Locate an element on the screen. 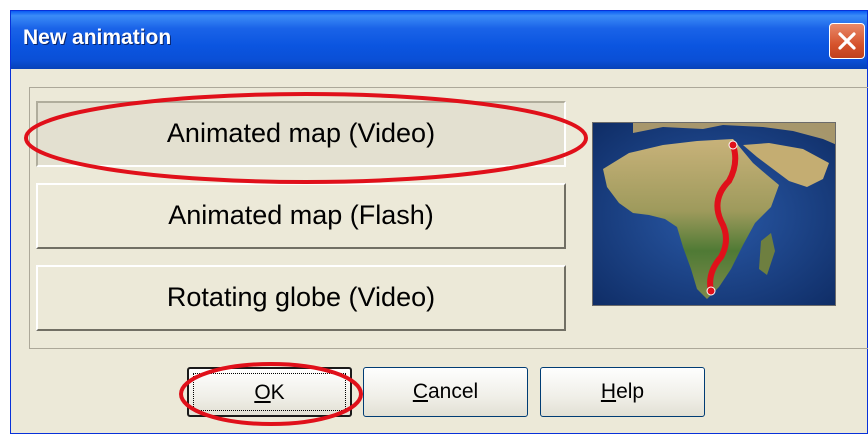 Image resolution: width=868 pixels, height=434 pixels. animated-map-video-button: Animated map (Video) is located at coordinates (301, 134).